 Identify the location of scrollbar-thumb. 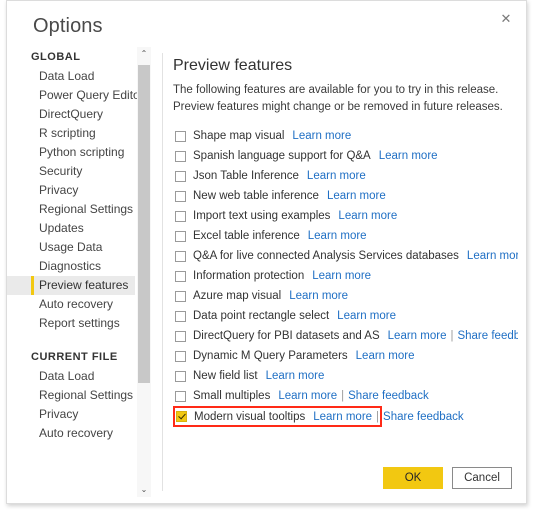
(144, 224).